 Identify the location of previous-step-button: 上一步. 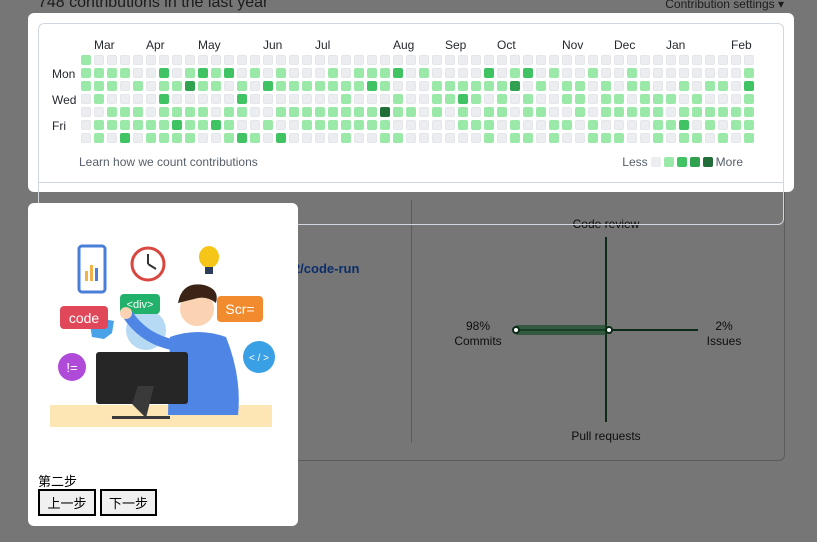
(67, 502).